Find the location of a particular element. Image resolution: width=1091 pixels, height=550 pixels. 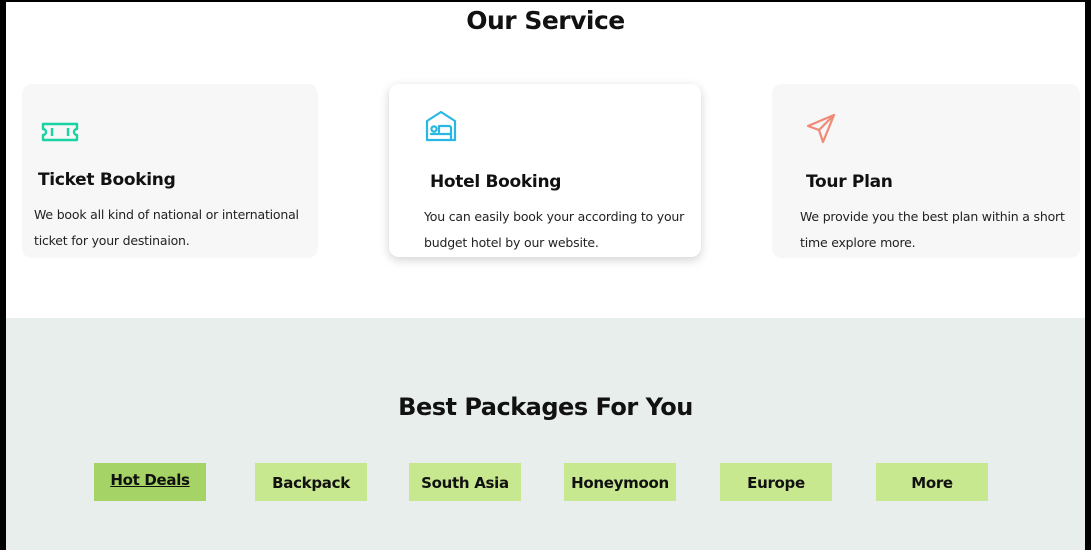

card-description-line: time explore more. is located at coordinates (858, 242).